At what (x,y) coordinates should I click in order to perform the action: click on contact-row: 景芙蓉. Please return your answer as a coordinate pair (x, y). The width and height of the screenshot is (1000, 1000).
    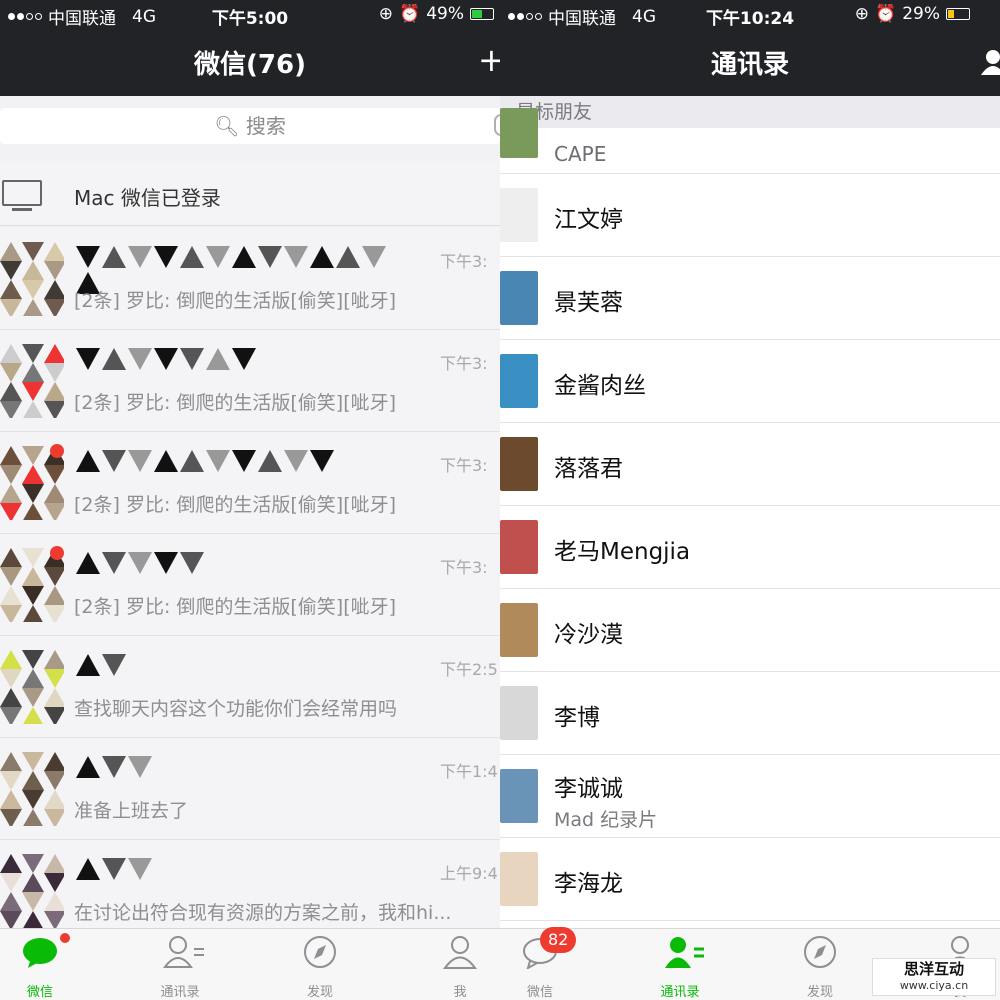
    Looking at the image, I should click on (750, 298).